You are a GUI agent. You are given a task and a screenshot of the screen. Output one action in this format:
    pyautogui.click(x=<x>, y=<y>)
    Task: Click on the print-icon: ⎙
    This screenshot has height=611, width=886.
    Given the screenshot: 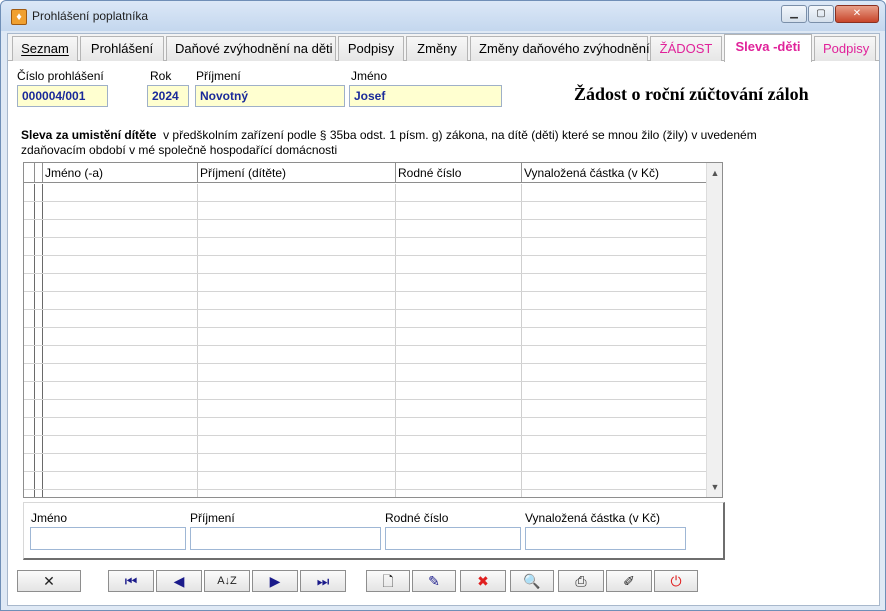 What is the action you would take?
    pyautogui.click(x=581, y=581)
    